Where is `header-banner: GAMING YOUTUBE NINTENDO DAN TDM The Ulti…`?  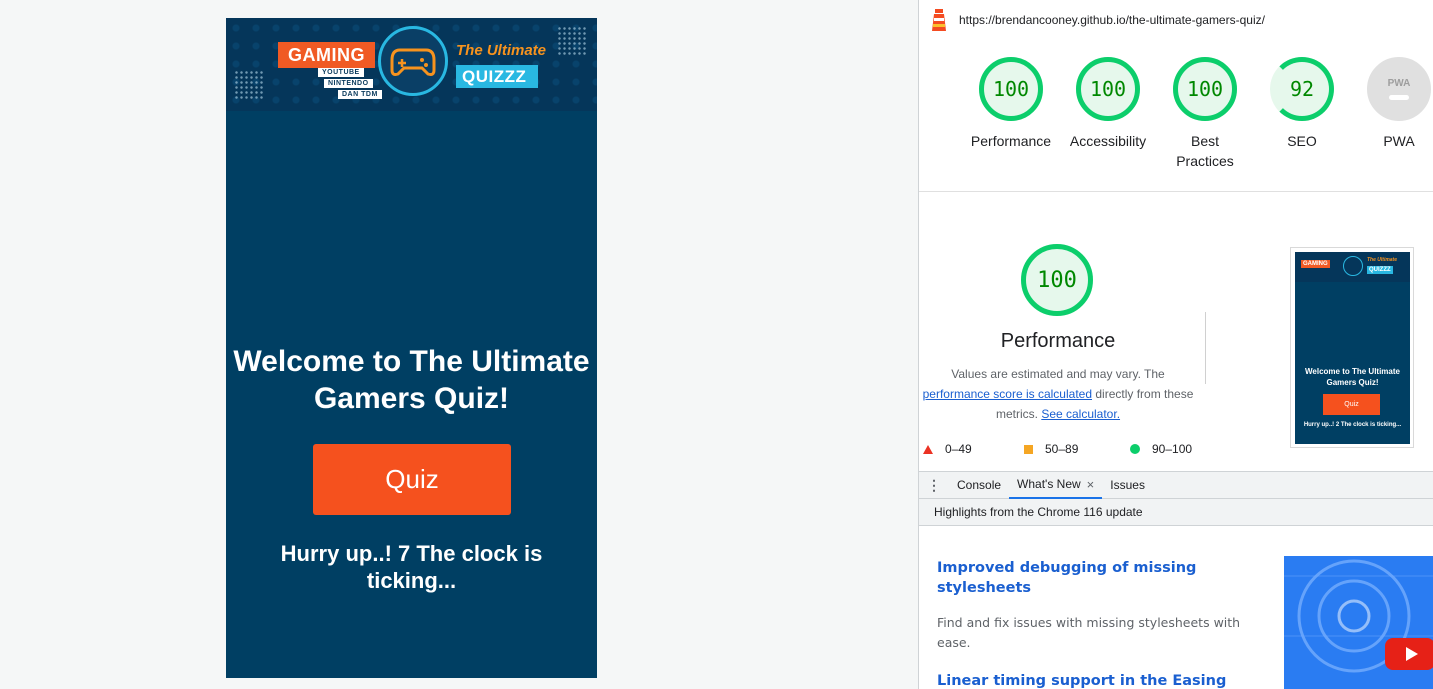
header-banner: GAMING YOUTUBE NINTENDO DAN TDM The Ulti… is located at coordinates (411, 64).